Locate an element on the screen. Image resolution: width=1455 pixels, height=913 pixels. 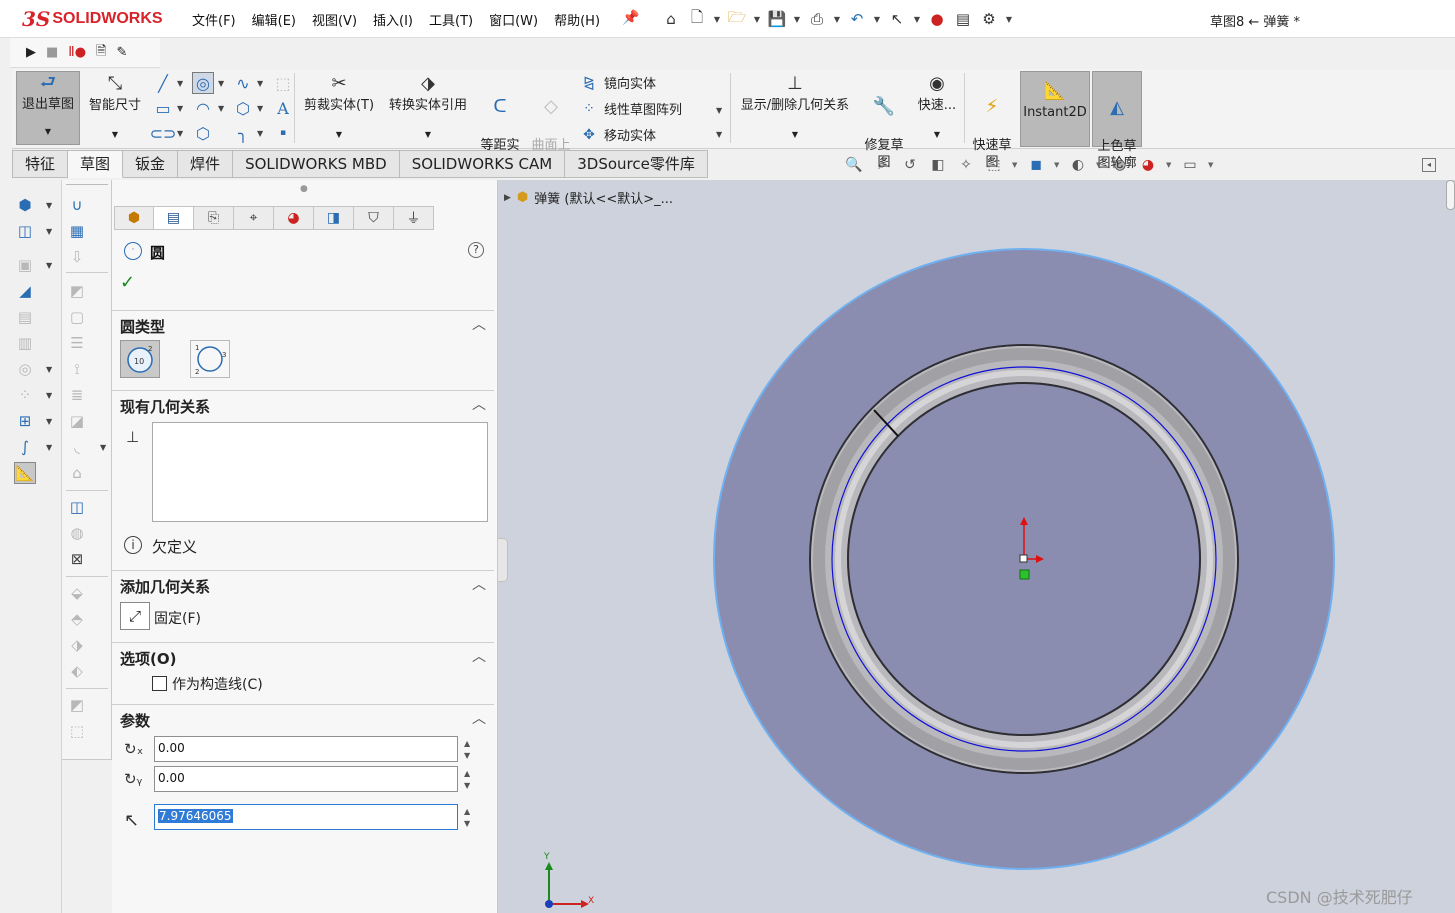
origin-point is located at coordinates (1023, 558).